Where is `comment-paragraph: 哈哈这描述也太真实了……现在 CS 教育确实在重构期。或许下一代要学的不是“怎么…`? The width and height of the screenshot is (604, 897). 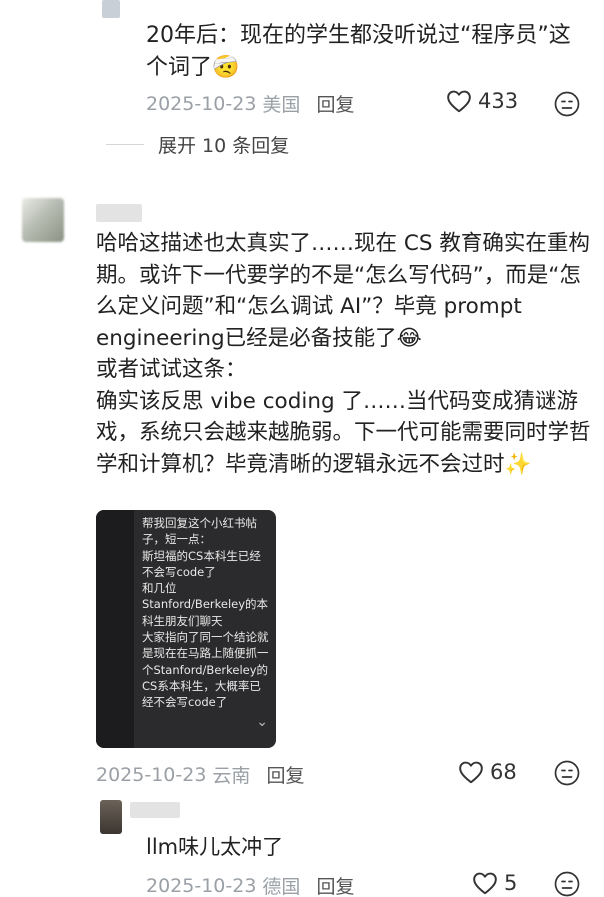
comment-paragraph: 哈哈这描述也太真实了……现在 CS 教育确实在重构期。或许下一代要学的不是“怎么… is located at coordinates (343, 291).